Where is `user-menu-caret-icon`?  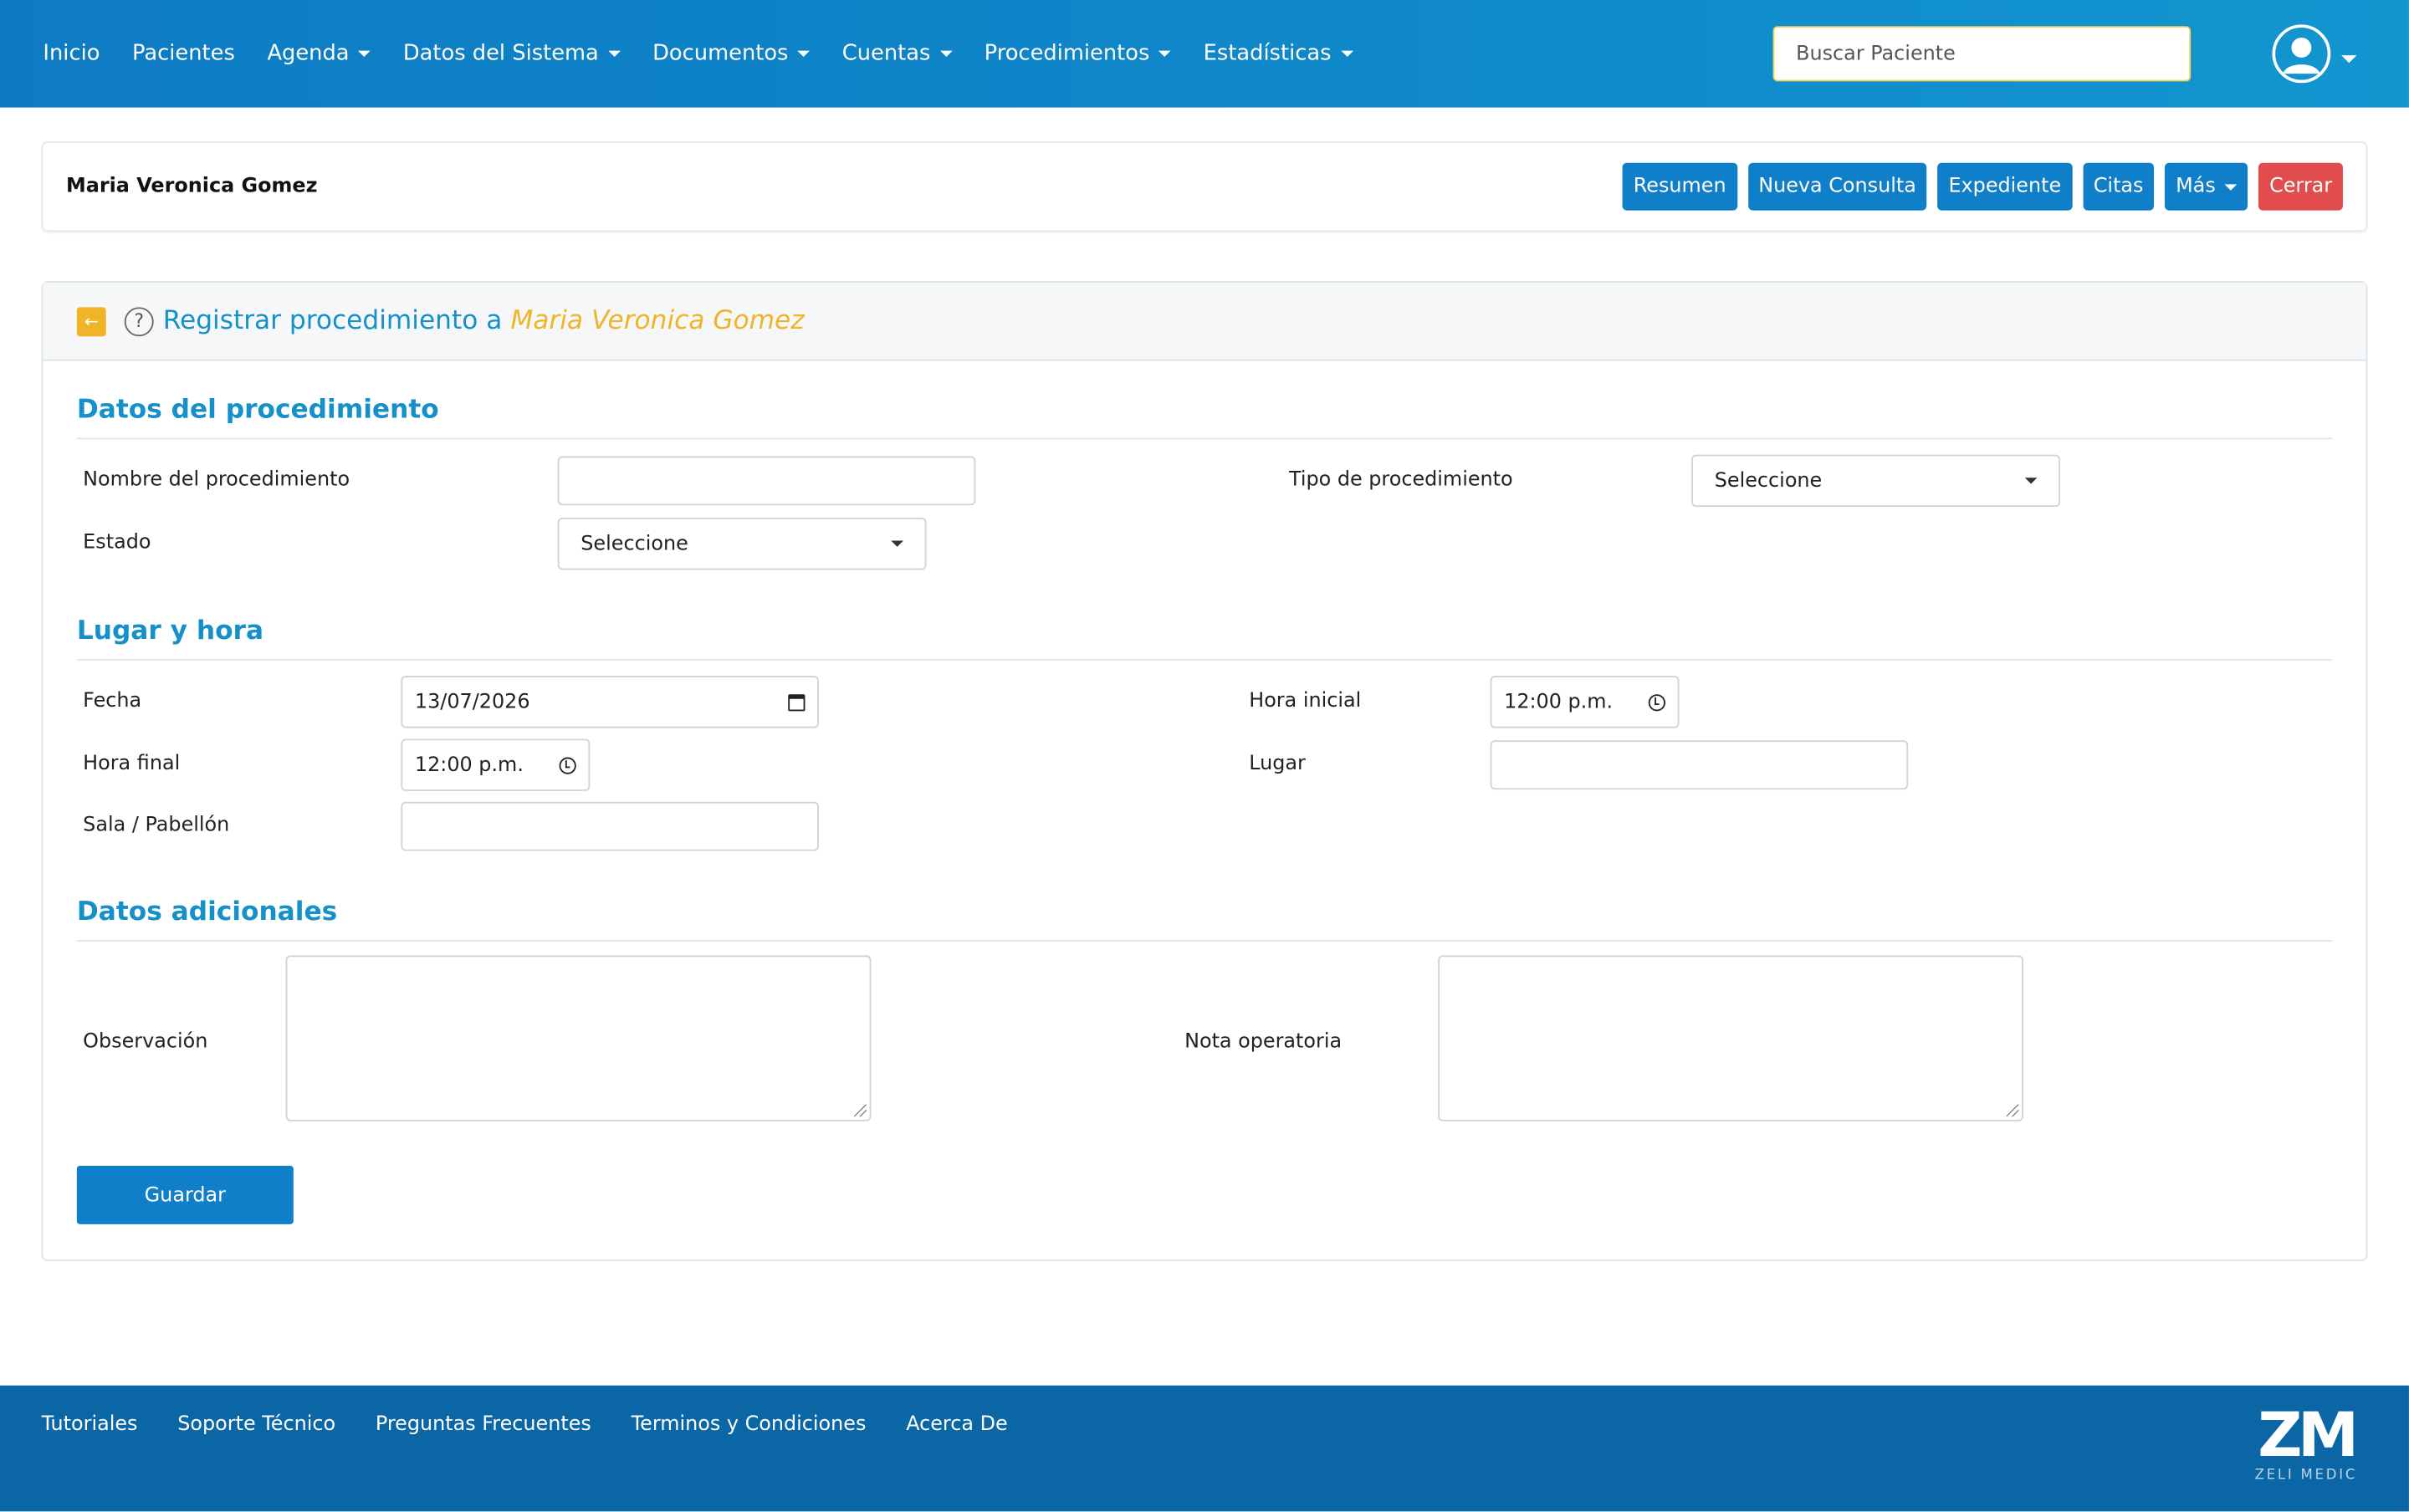 user-menu-caret-icon is located at coordinates (2349, 59).